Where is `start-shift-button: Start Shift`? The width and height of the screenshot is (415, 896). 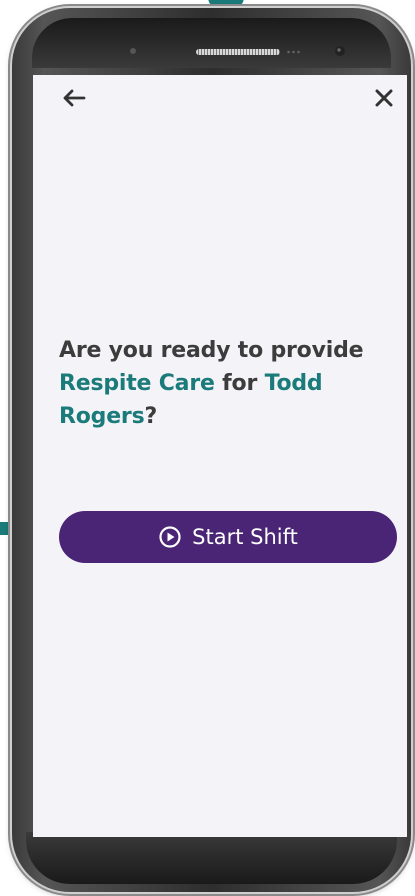
start-shift-button: Start Shift is located at coordinates (228, 537).